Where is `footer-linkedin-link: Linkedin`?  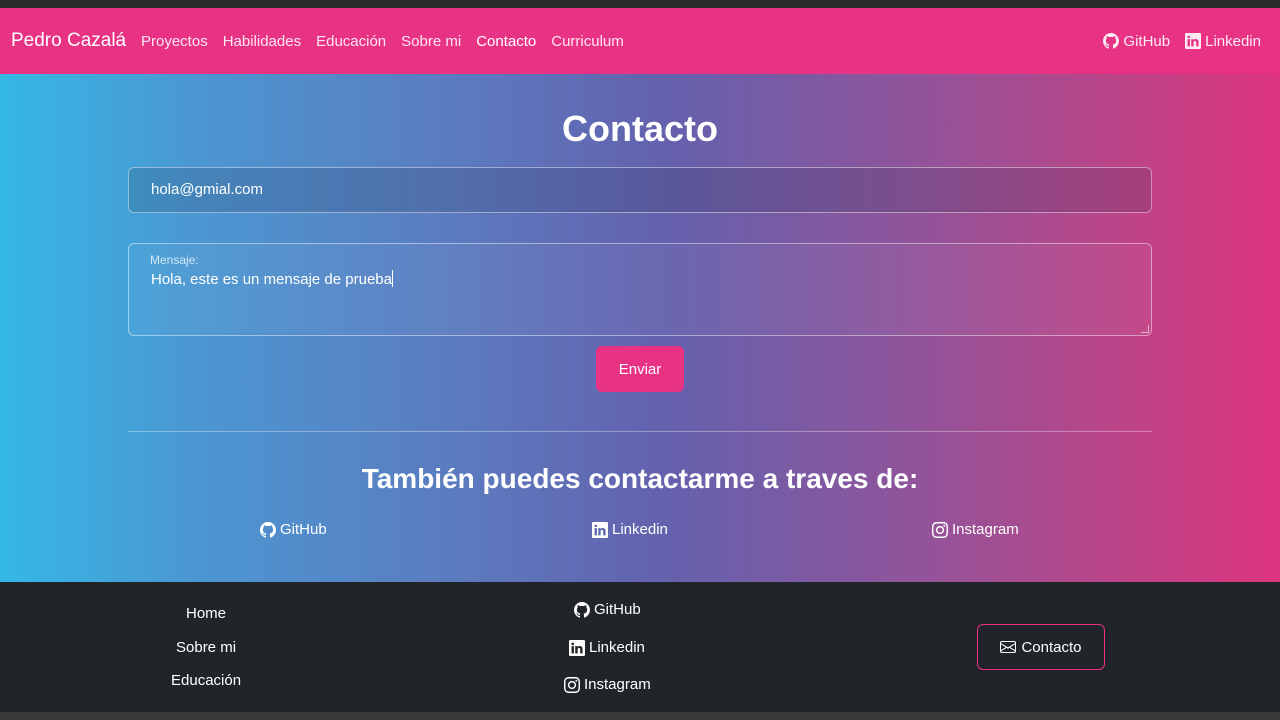
footer-linkedin-link: Linkedin is located at coordinates (607, 647).